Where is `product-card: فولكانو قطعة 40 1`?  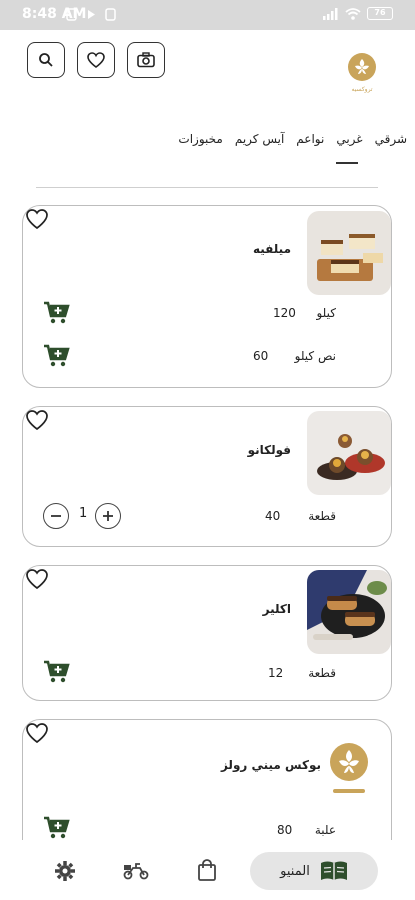
product-card: فولكانو قطعة 40 1 is located at coordinates (207, 476).